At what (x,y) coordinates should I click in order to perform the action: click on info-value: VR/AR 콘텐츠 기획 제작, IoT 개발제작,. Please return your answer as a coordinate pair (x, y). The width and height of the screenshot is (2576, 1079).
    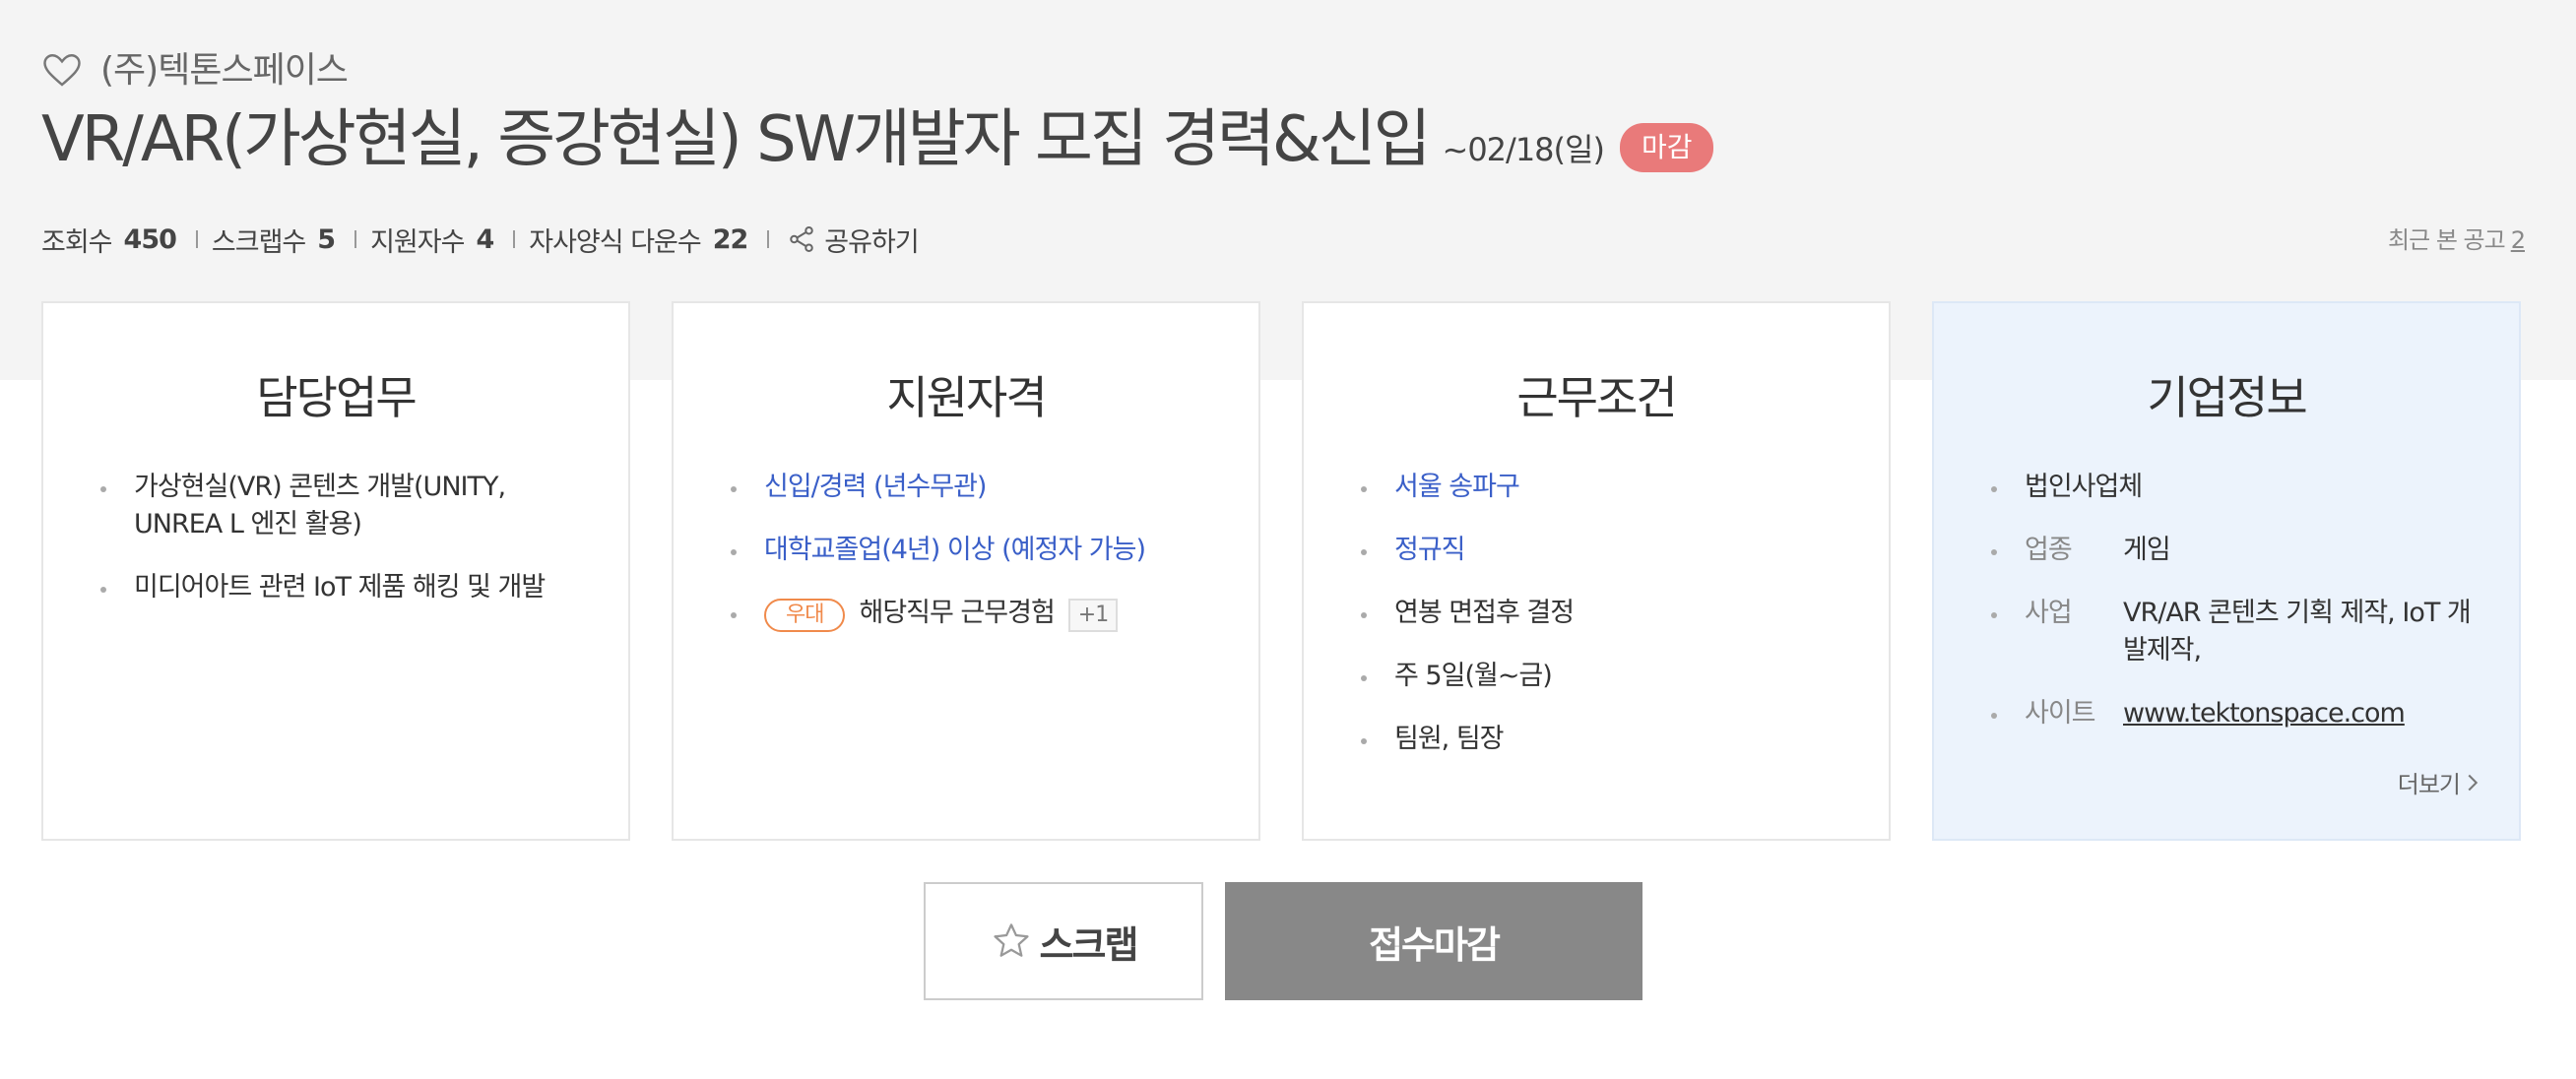
    Looking at the image, I should click on (2297, 632).